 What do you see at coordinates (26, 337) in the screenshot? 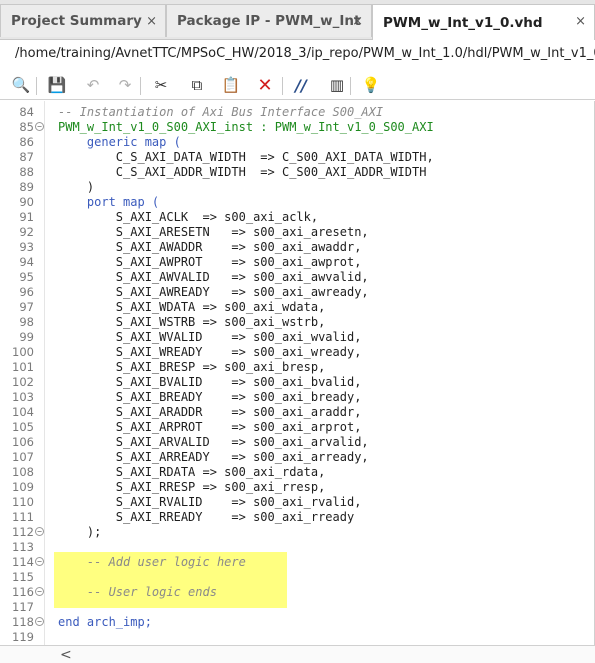
I see `line-number: 99` at bounding box center [26, 337].